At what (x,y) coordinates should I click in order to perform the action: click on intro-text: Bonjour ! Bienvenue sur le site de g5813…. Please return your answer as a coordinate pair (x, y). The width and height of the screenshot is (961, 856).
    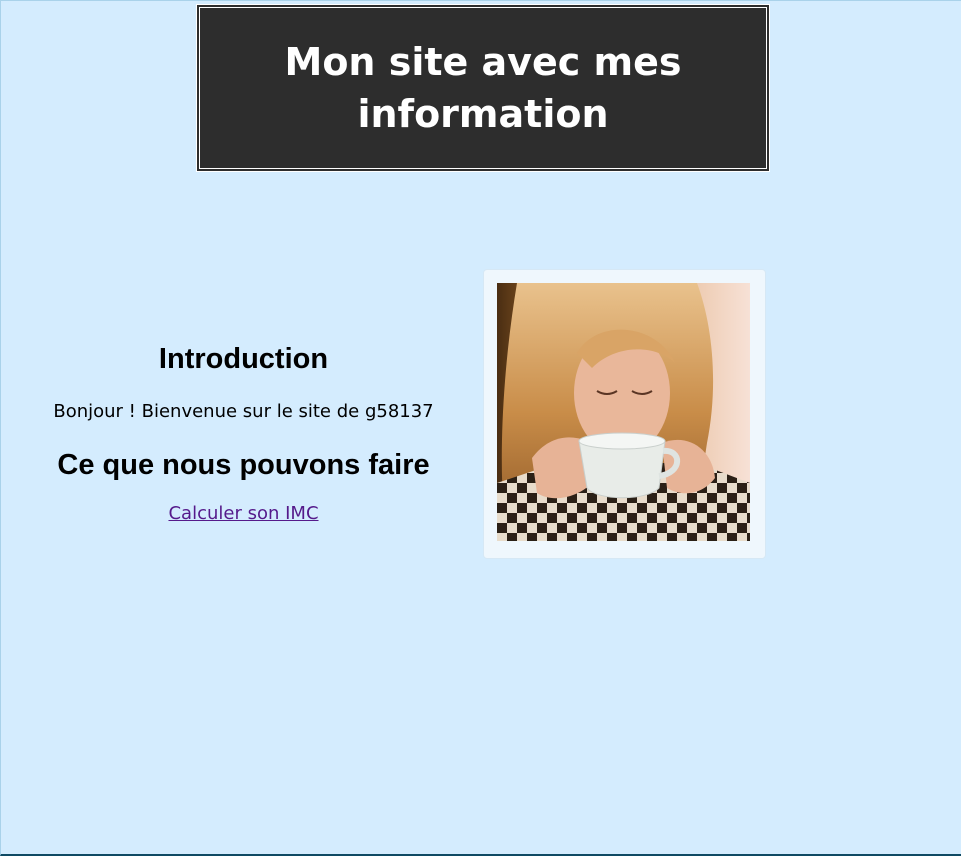
    Looking at the image, I should click on (243, 411).